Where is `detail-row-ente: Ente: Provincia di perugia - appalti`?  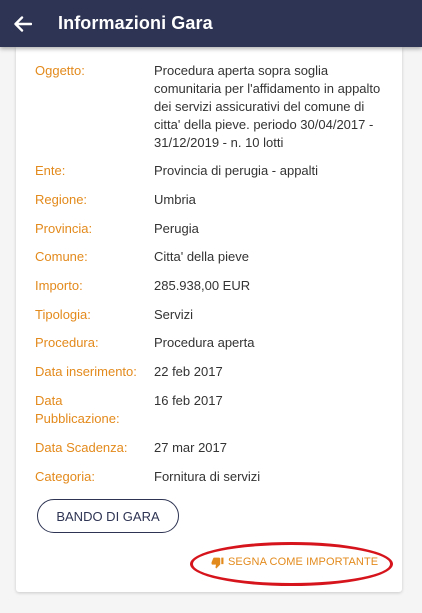 detail-row-ente: Ente: Provincia di perugia - appalti is located at coordinates (210, 171).